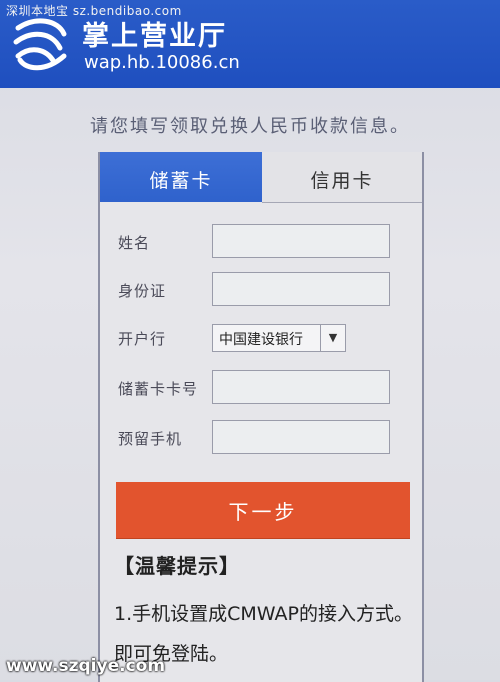 This screenshot has height=682, width=500. What do you see at coordinates (301, 241) in the screenshot?
I see `name-input` at bounding box center [301, 241].